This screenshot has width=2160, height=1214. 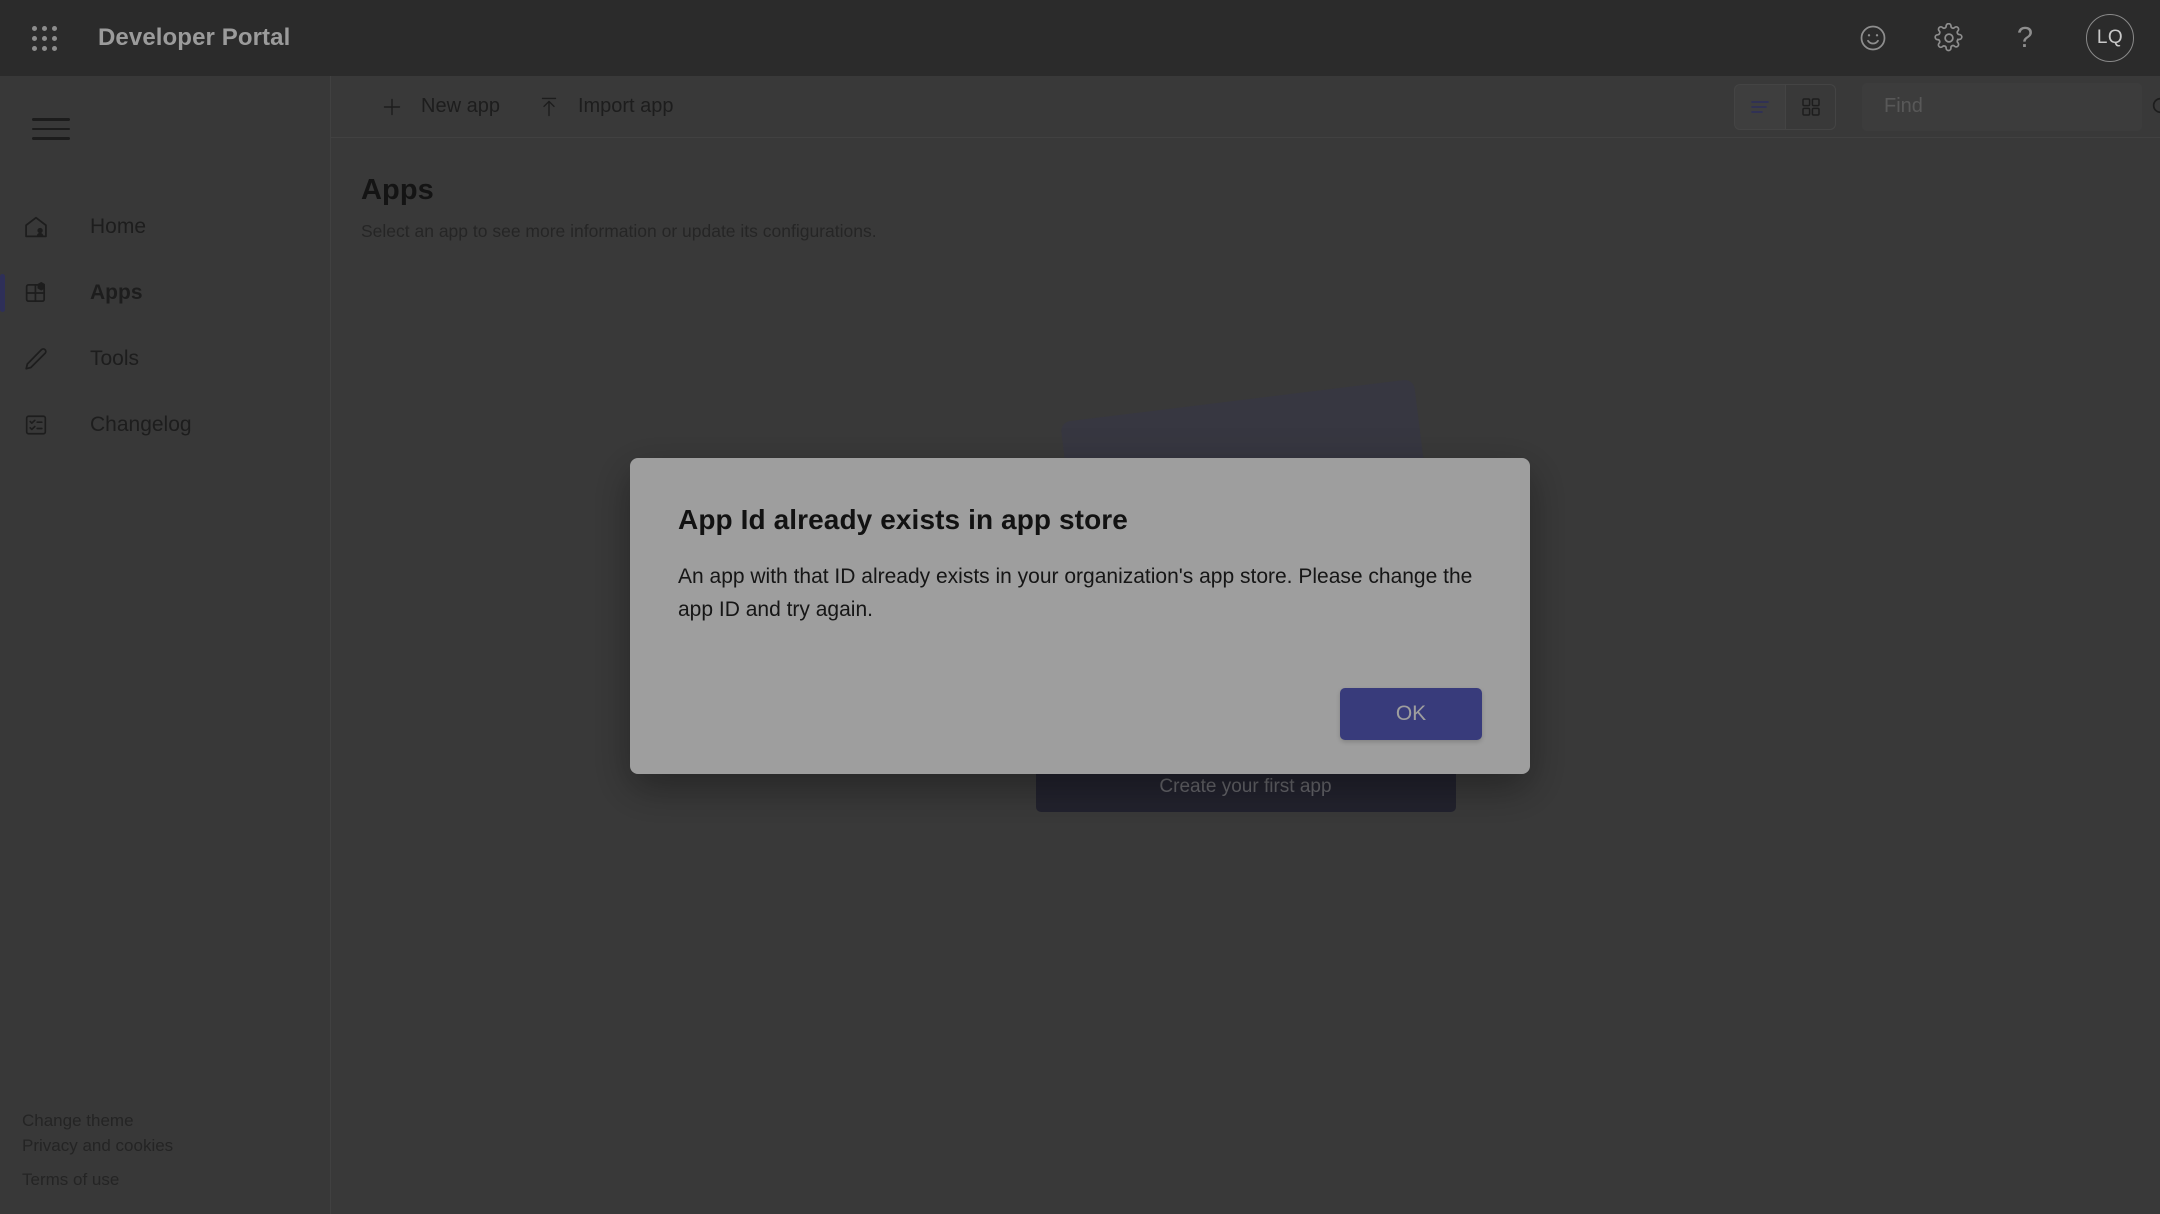 I want to click on help-glyph: ?, so click(x=2025, y=37).